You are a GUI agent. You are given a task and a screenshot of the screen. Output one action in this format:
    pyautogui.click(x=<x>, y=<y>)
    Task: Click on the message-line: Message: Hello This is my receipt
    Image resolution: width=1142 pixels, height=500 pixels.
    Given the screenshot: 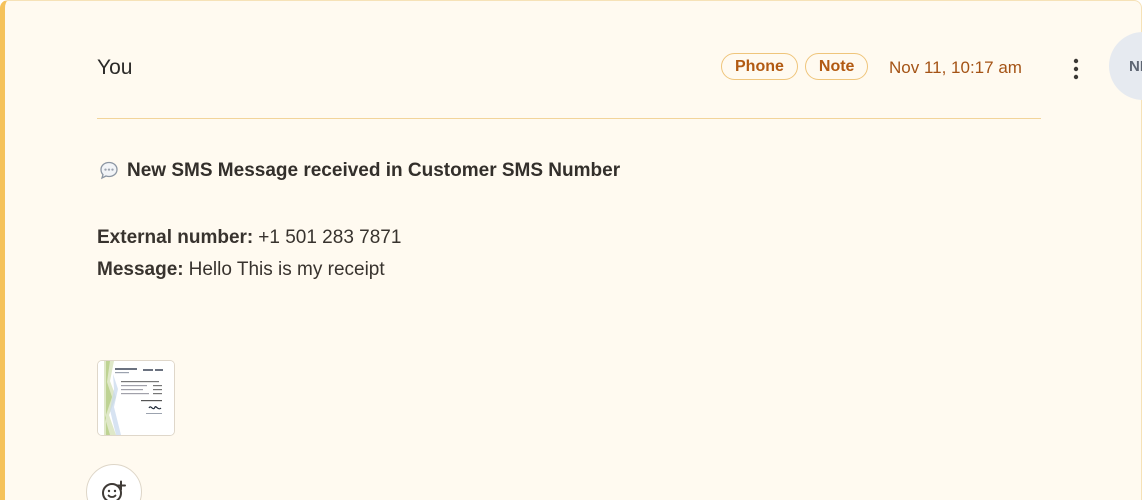 What is the action you would take?
    pyautogui.click(x=241, y=270)
    